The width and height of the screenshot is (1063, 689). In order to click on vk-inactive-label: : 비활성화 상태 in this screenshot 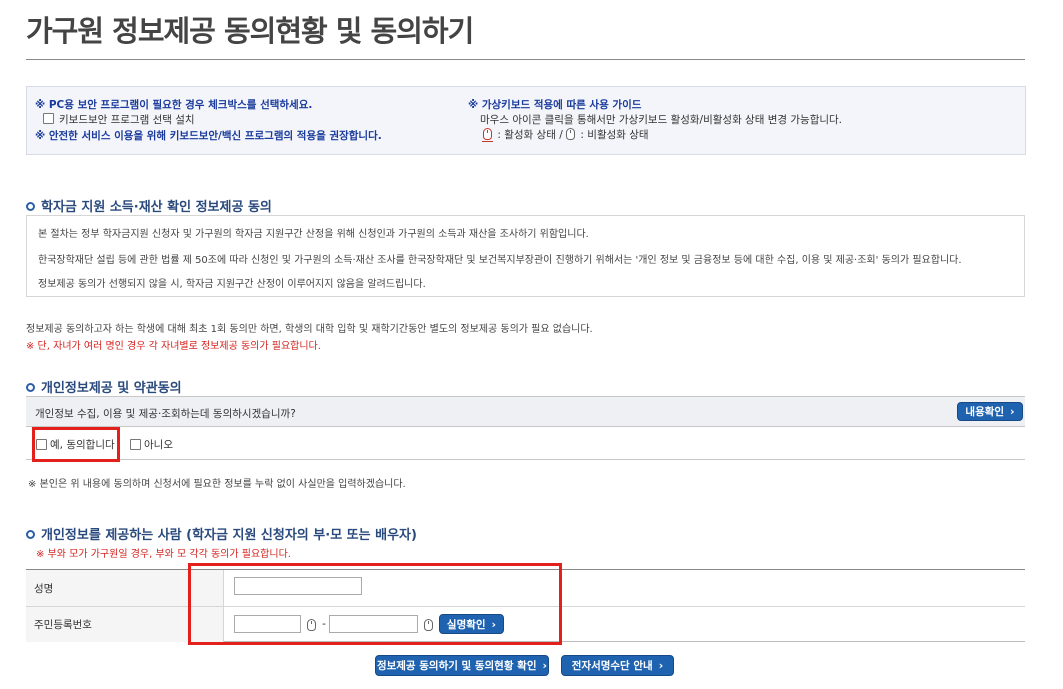, I will do `click(614, 135)`.